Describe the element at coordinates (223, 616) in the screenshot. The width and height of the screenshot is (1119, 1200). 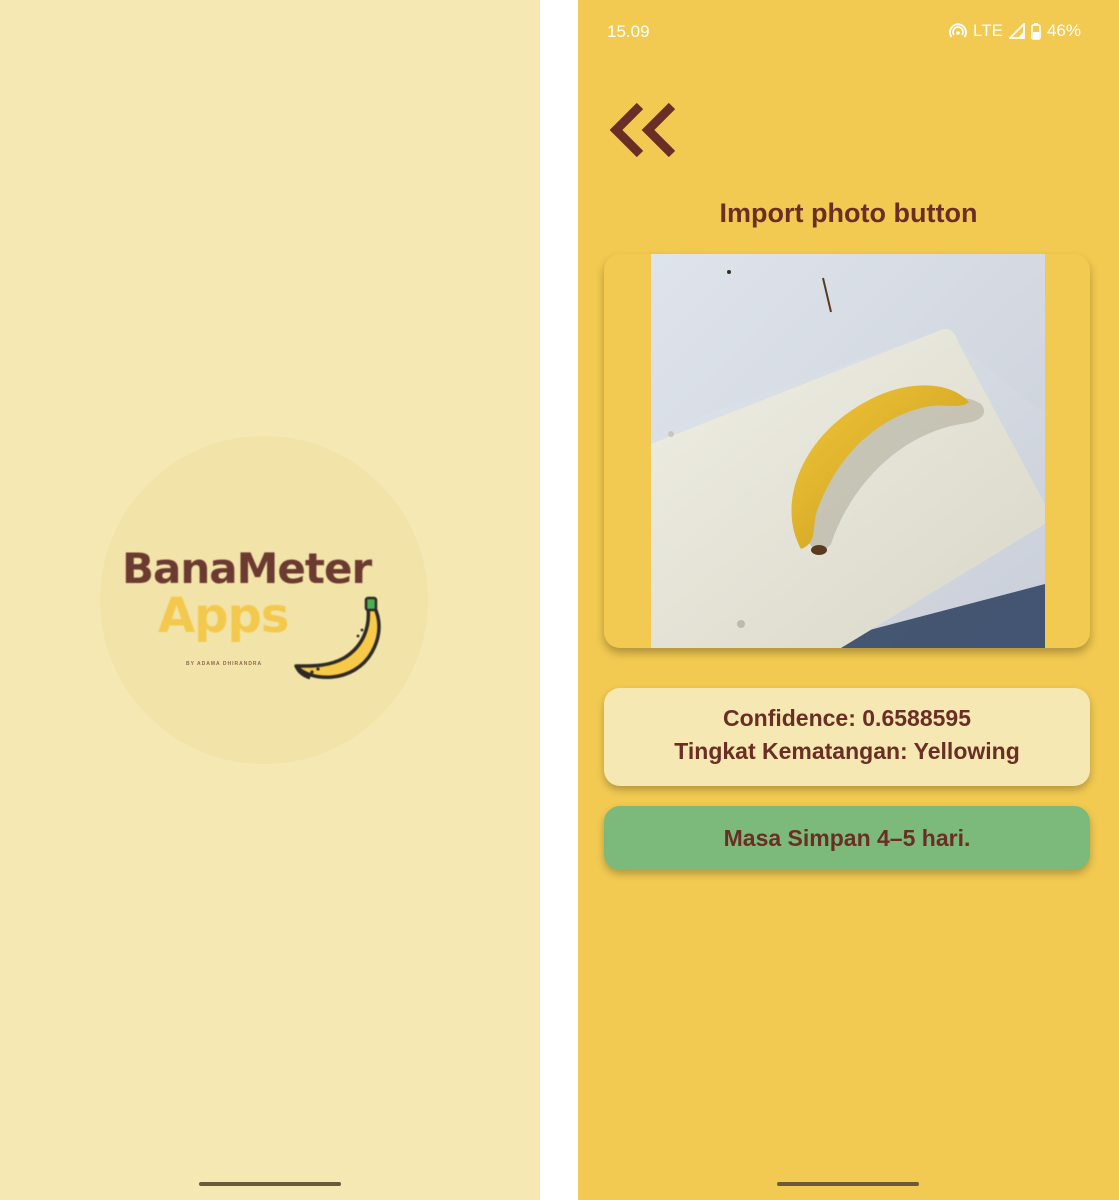
I see `brand-subtitle: Apps` at that location.